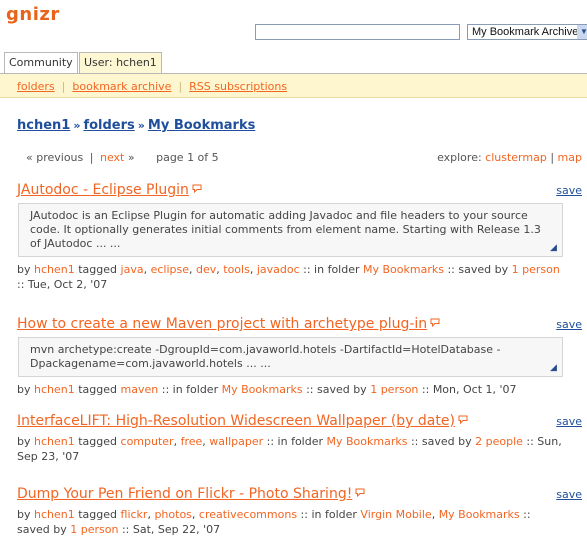 This screenshot has width=587, height=537. I want to click on search-scope-select: My Bookmark Archive ▼, so click(527, 32).